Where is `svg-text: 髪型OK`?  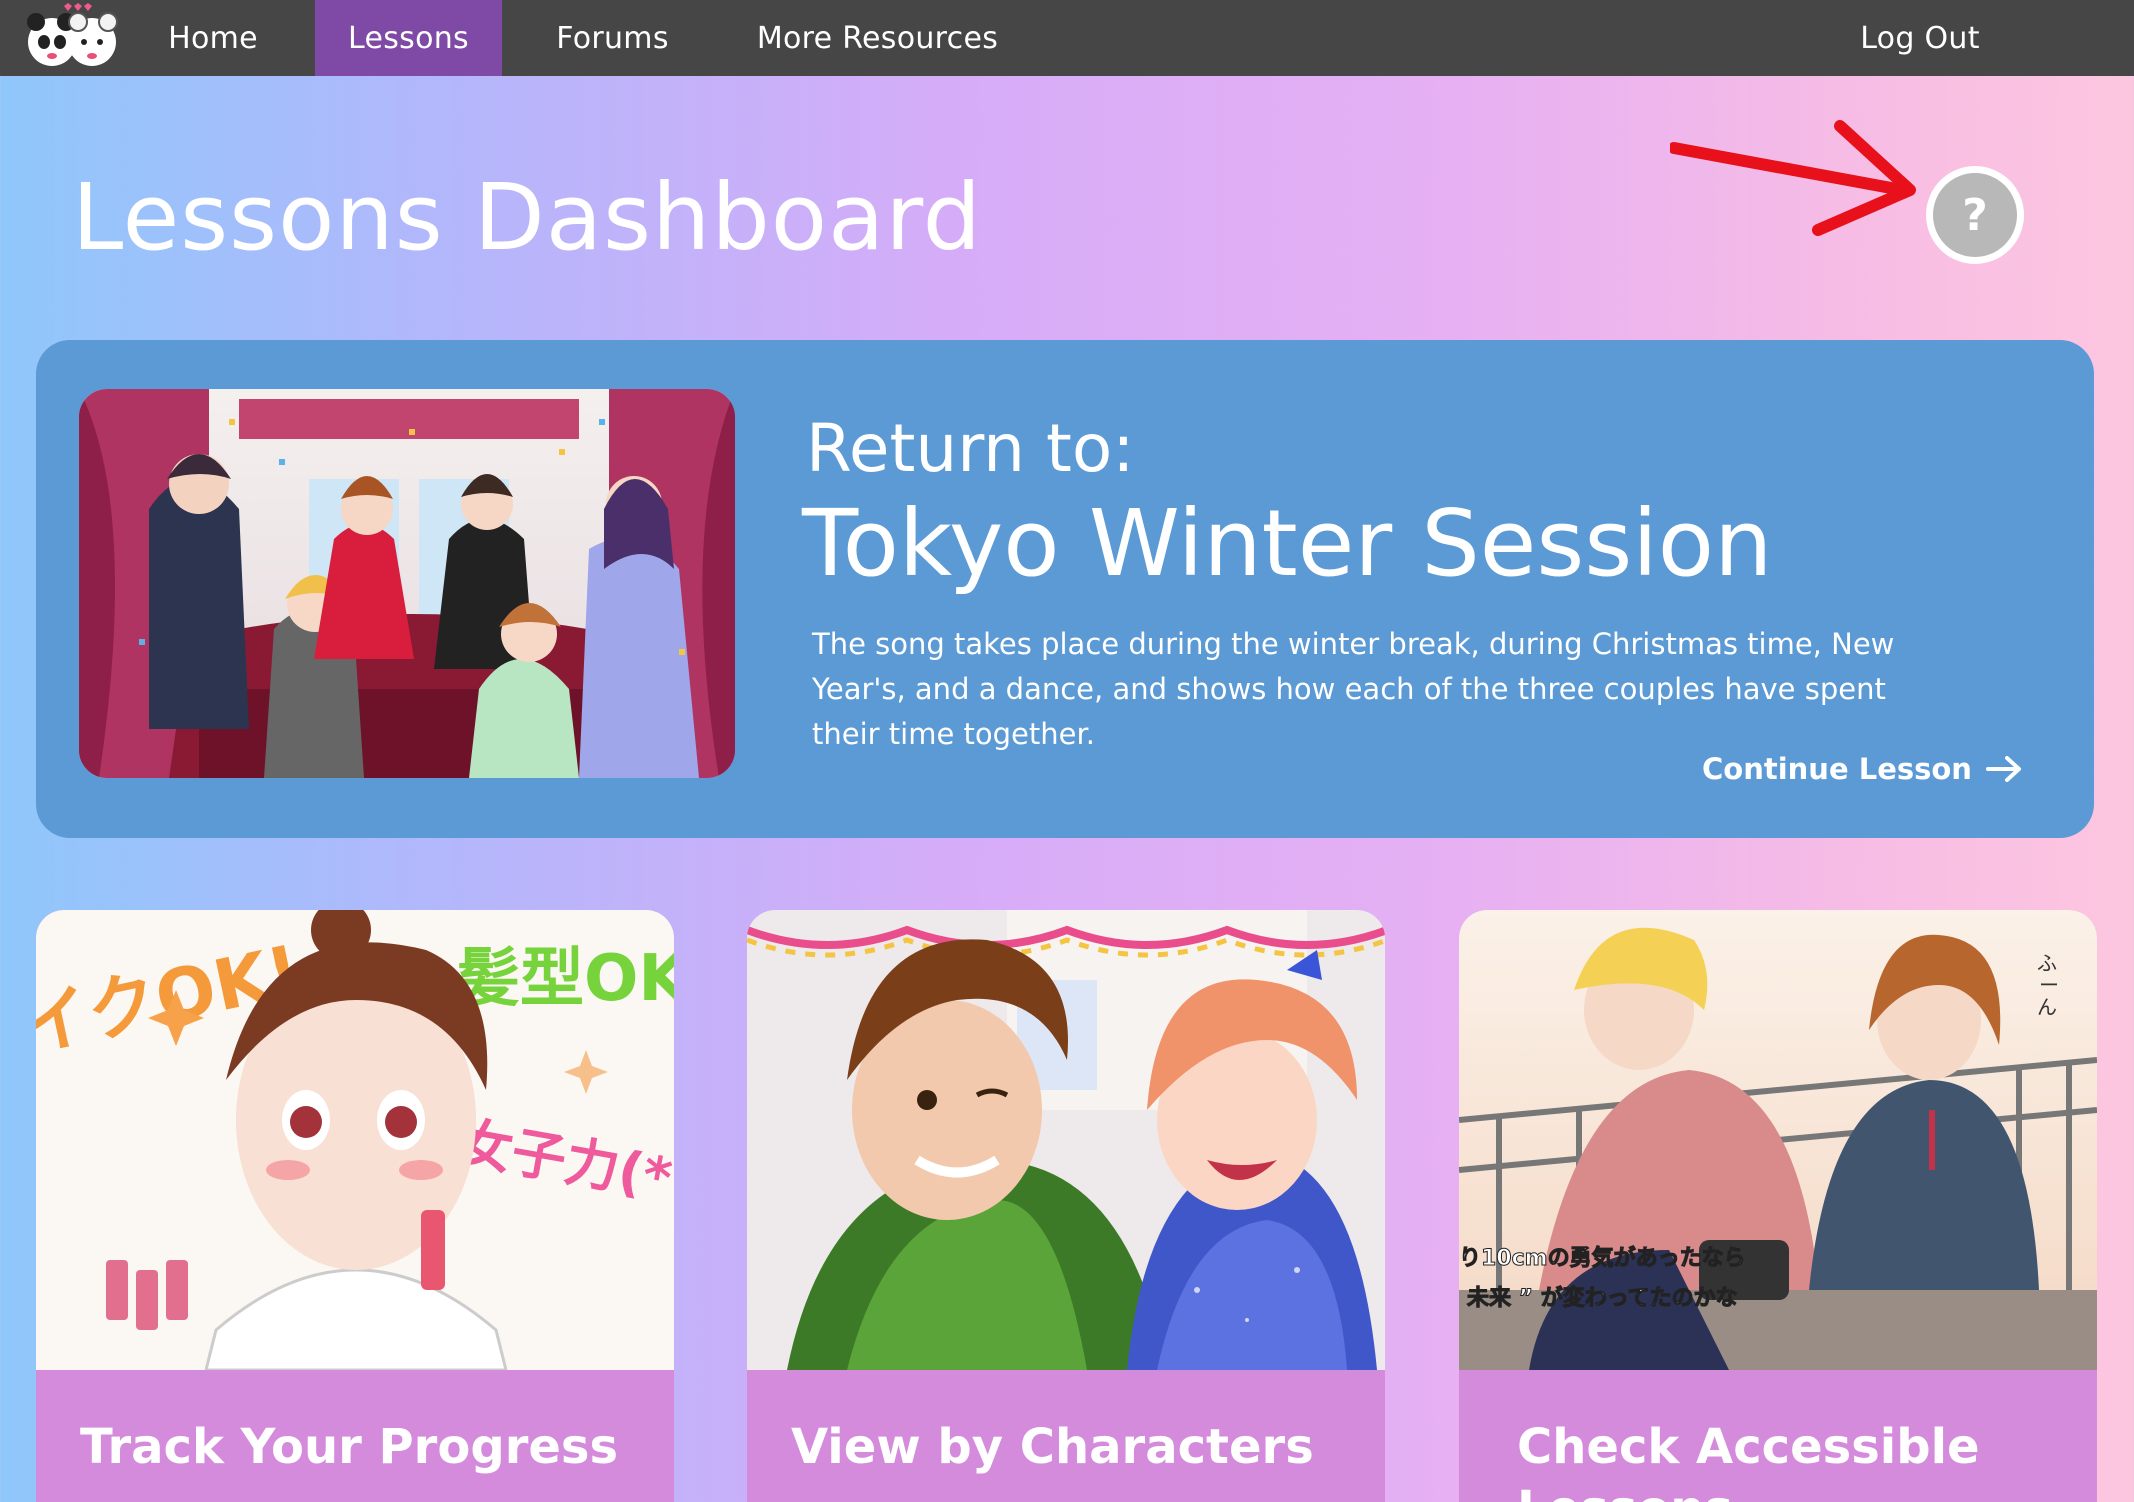
svg-text: 髪型OK is located at coordinates (565, 979).